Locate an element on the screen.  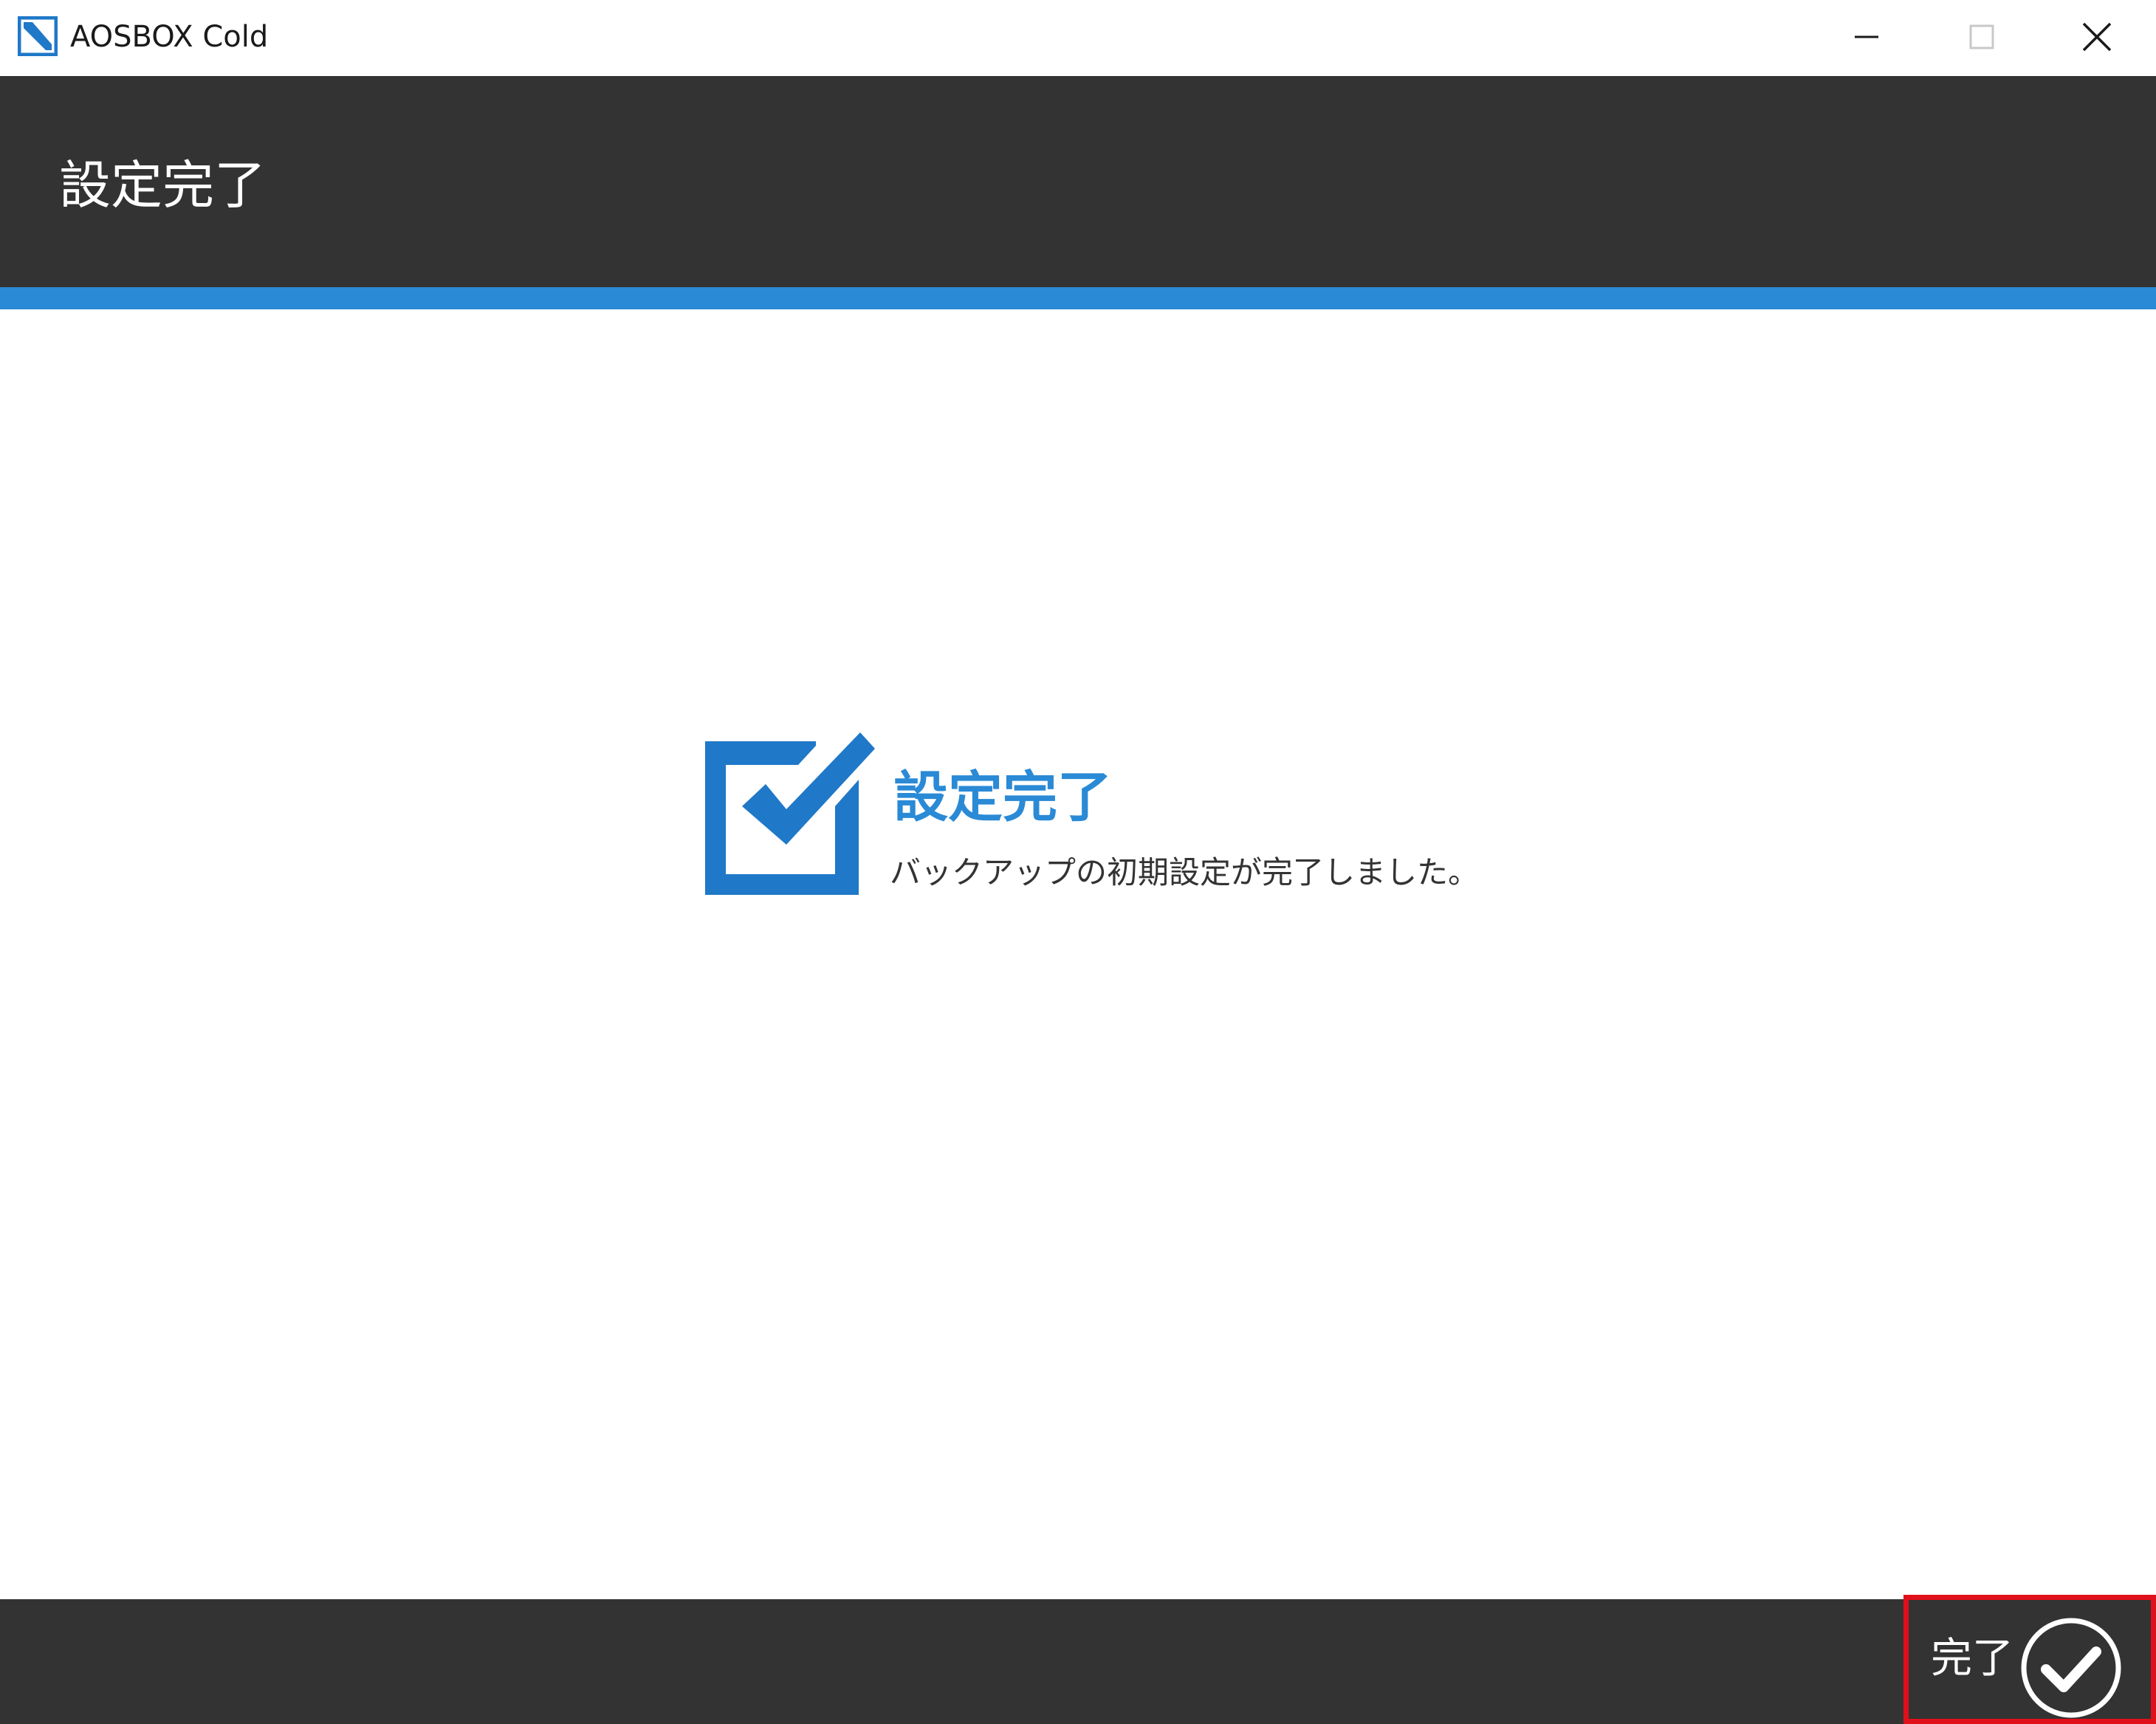
accent-bar is located at coordinates (1078, 298).